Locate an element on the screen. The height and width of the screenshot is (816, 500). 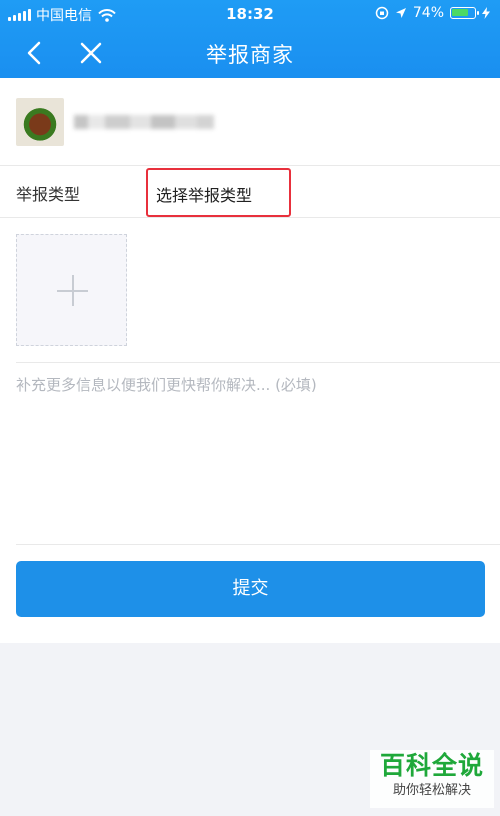
submit-button: 提交 is located at coordinates (250, 589).